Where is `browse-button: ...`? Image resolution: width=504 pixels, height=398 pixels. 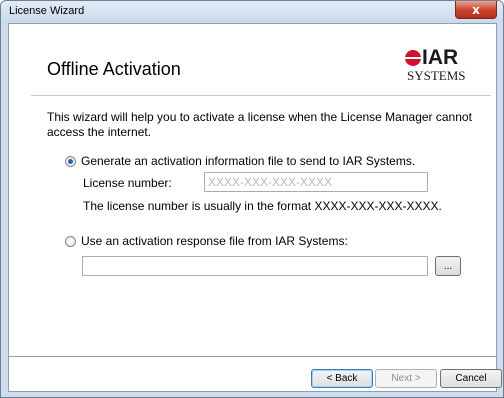 browse-button: ... is located at coordinates (448, 266).